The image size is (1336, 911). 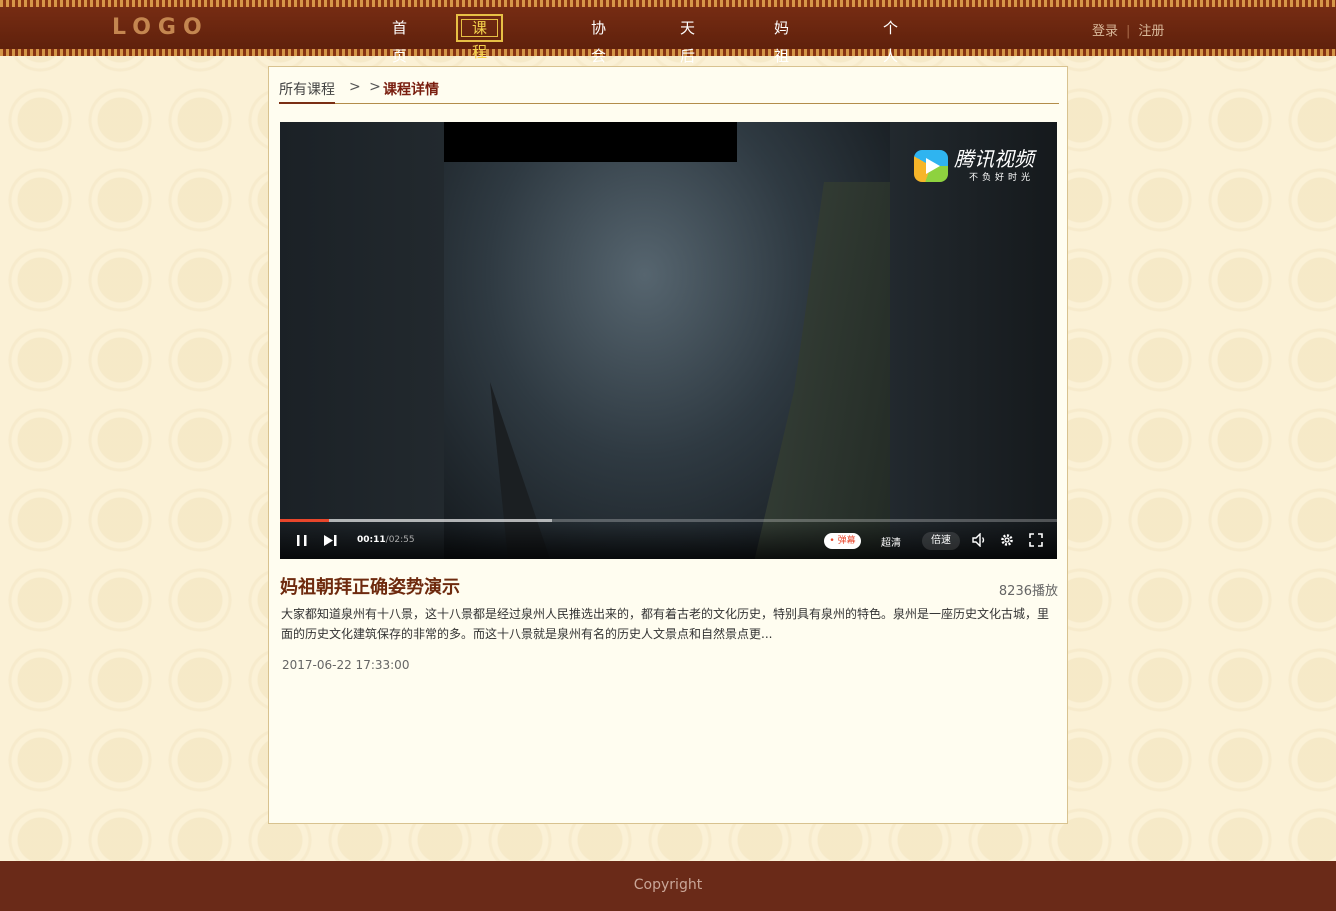 What do you see at coordinates (781, 67) in the screenshot?
I see `nav-mazu-world: 妈祖世界` at bounding box center [781, 67].